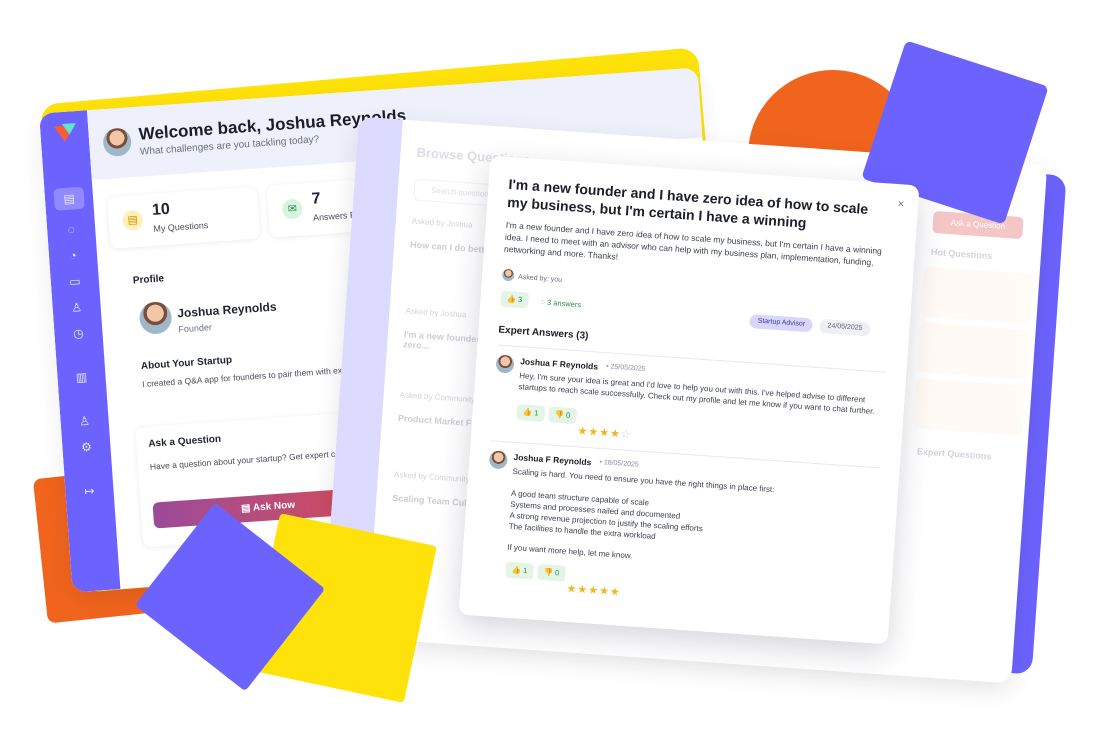  What do you see at coordinates (86, 447) in the screenshot?
I see `settings-nav-icon: ⚙` at bounding box center [86, 447].